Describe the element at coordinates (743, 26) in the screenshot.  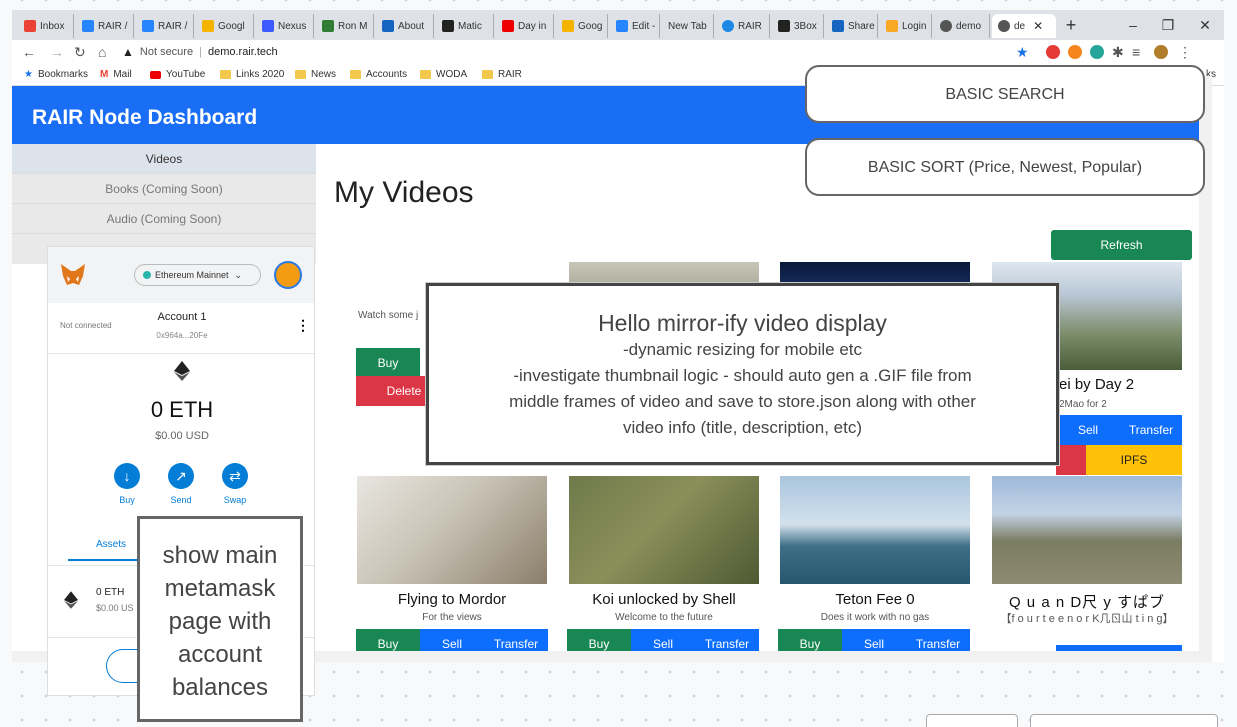
I see `tab-rair-3: RAIR` at that location.